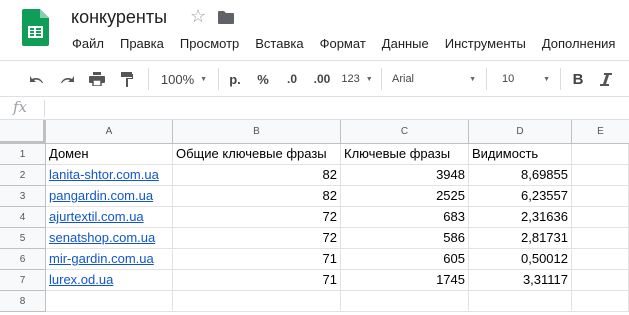 The image size is (629, 315). I want to click on sheets-logo-icon, so click(35, 27).